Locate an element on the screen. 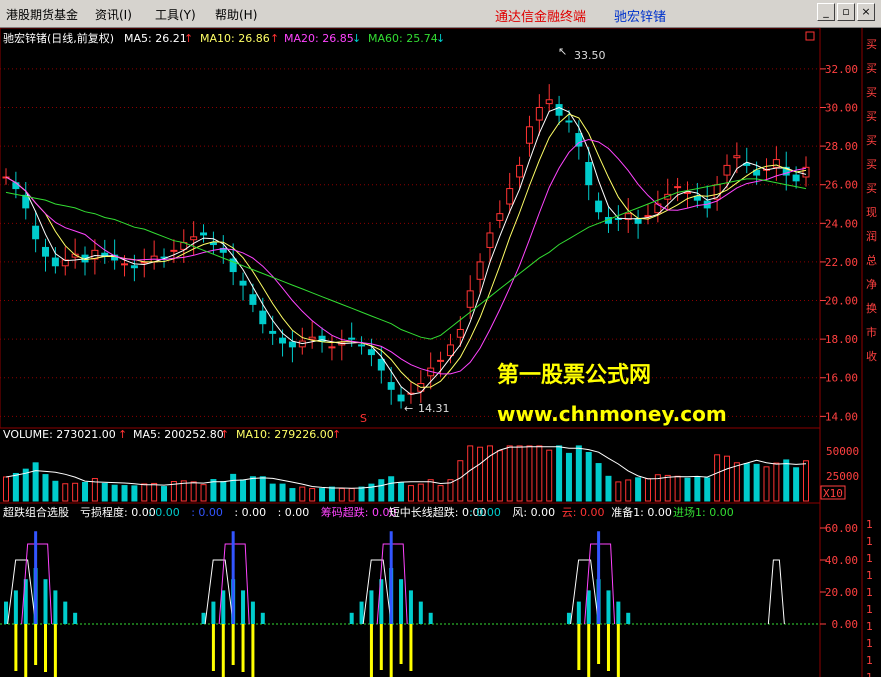 This screenshot has width=881, height=677. price-panel-title: 驰宏锌锗(日线,前复权) is located at coordinates (58, 38).